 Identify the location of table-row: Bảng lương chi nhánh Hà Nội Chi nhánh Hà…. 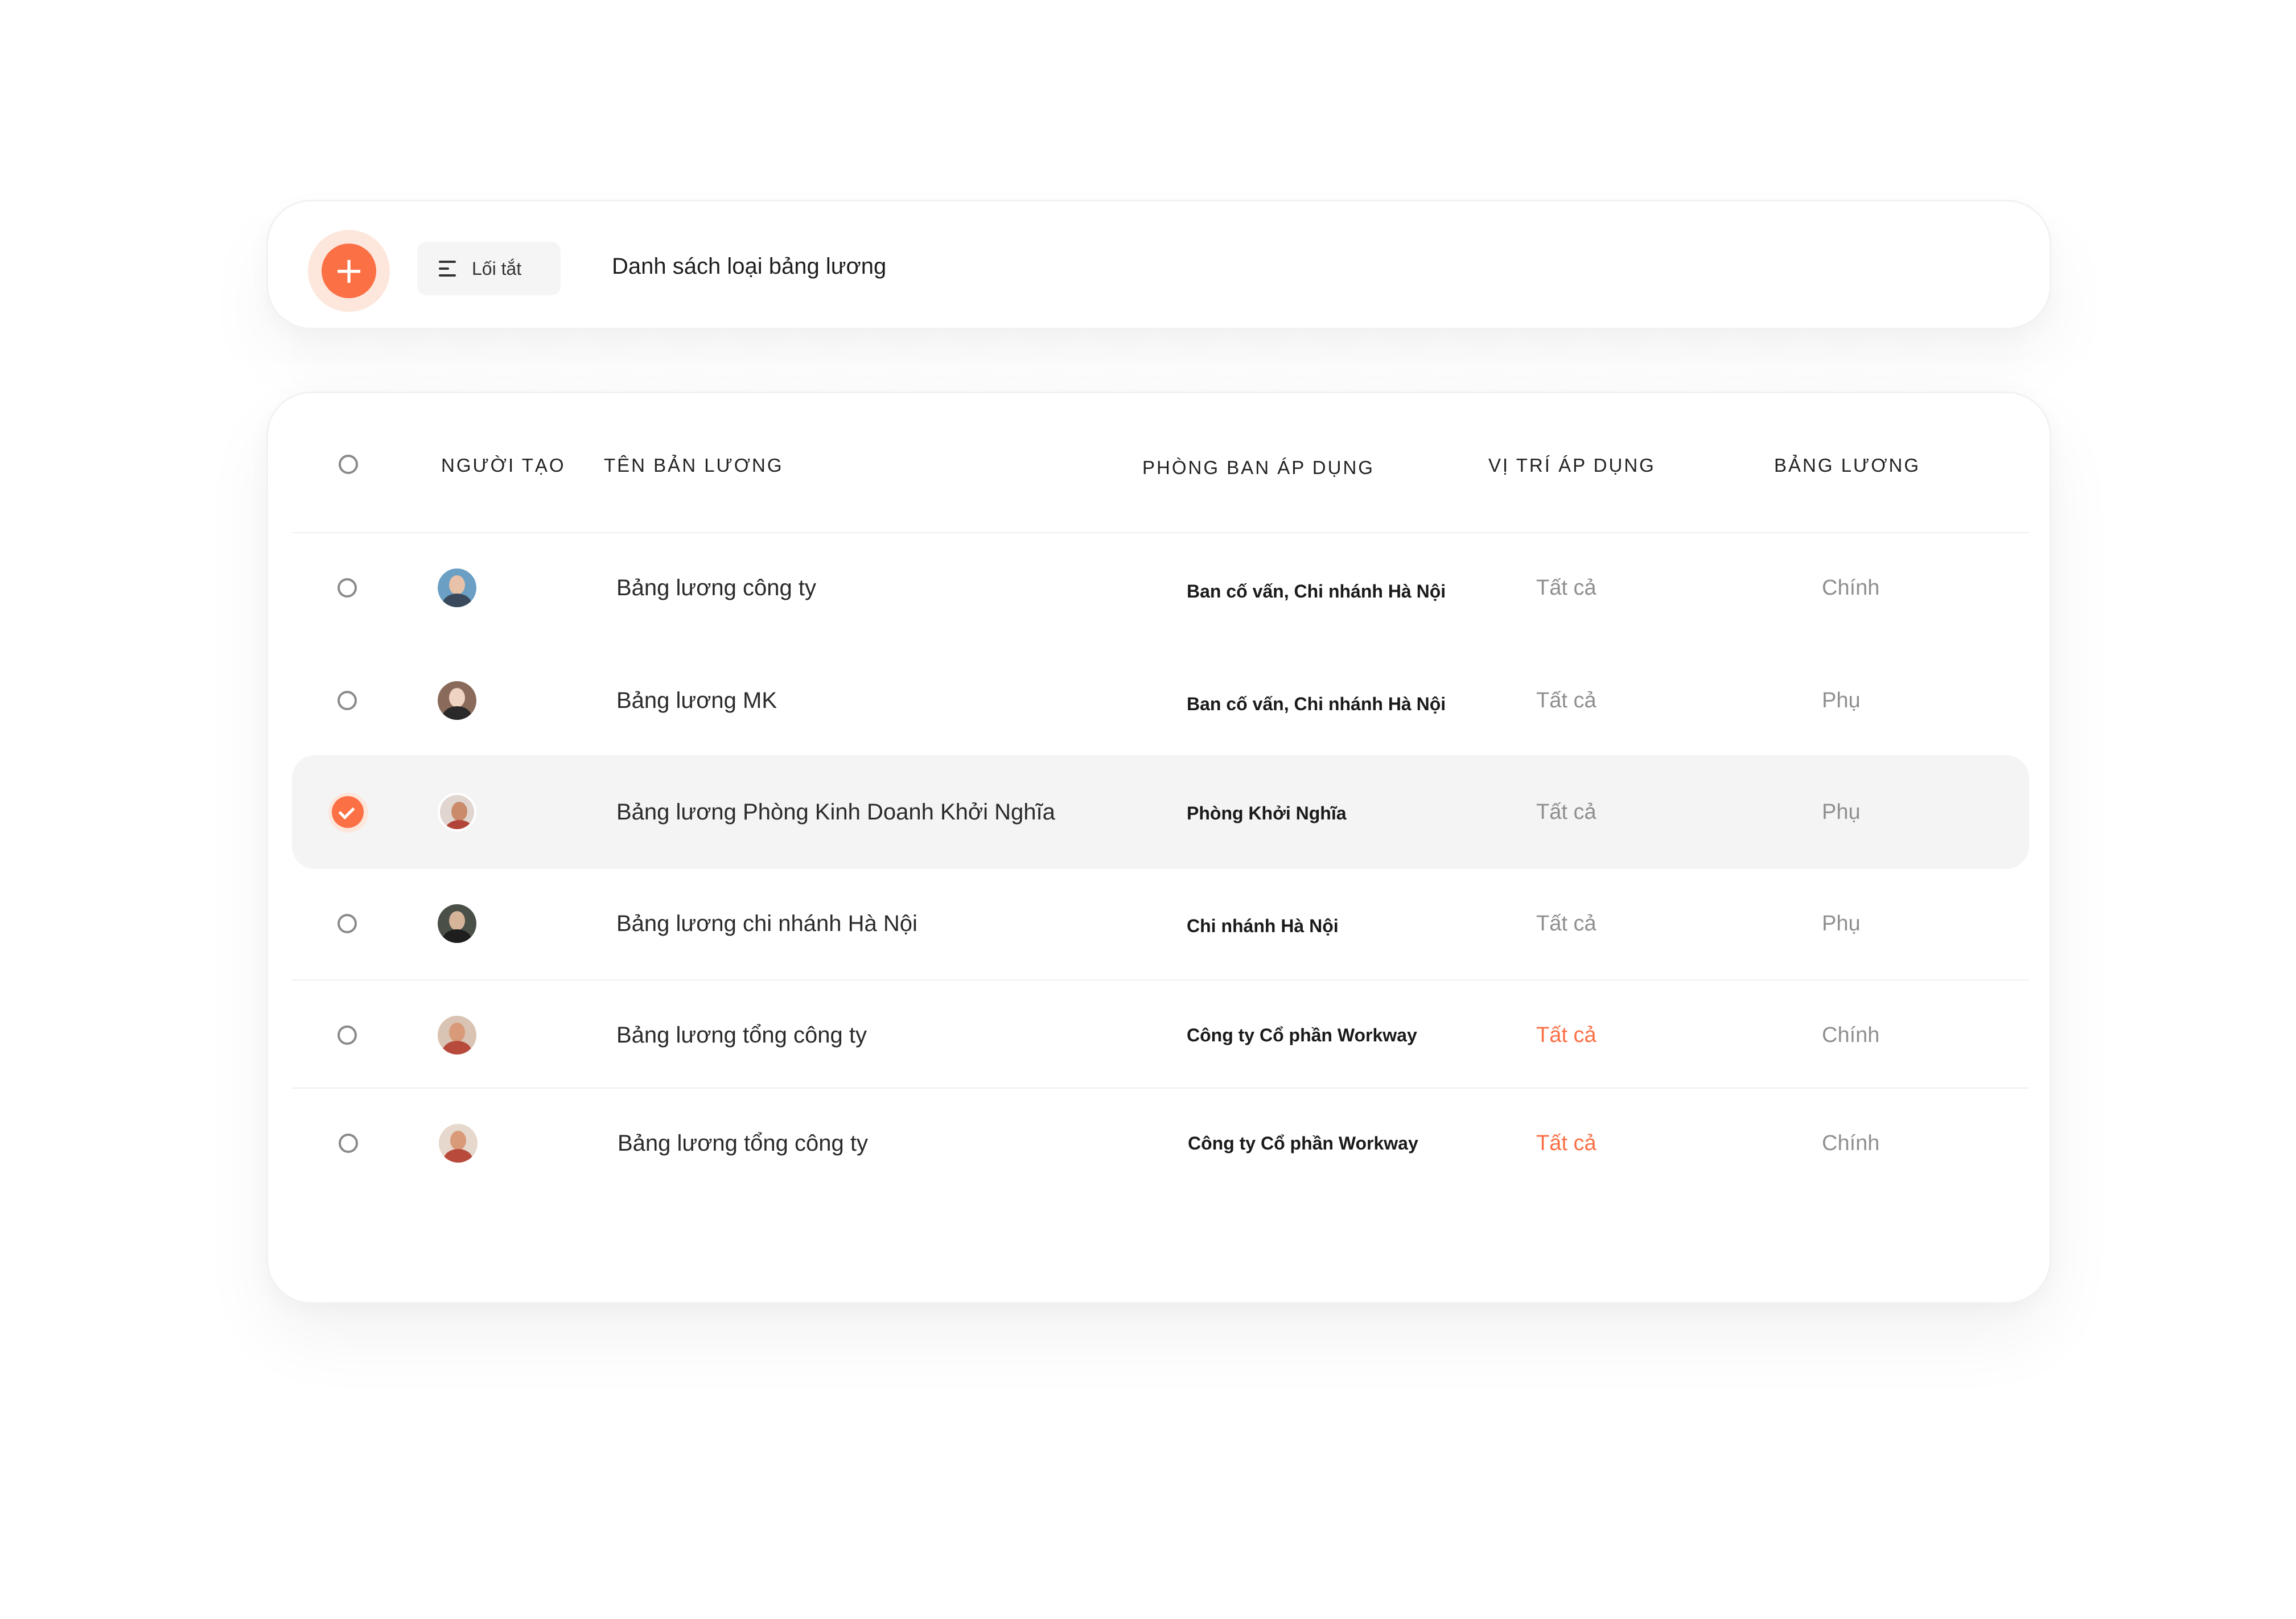
(1160, 924).